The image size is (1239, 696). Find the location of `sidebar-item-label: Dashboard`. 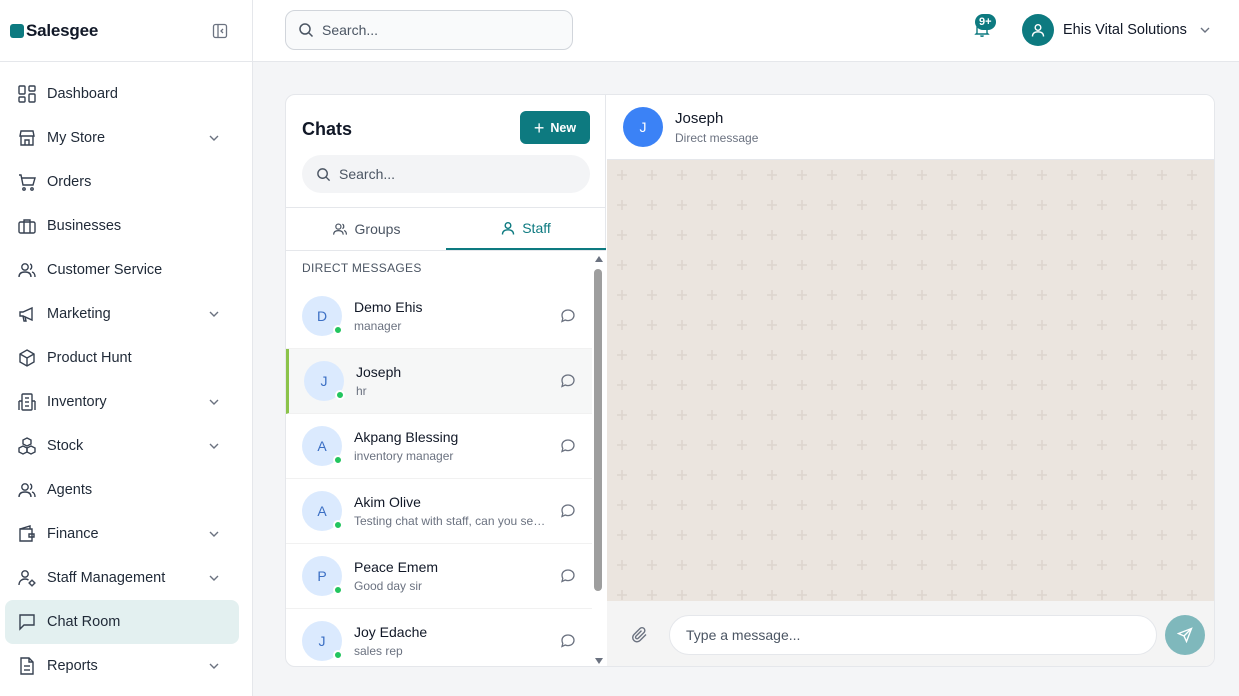

sidebar-item-label: Dashboard is located at coordinates (82, 94).